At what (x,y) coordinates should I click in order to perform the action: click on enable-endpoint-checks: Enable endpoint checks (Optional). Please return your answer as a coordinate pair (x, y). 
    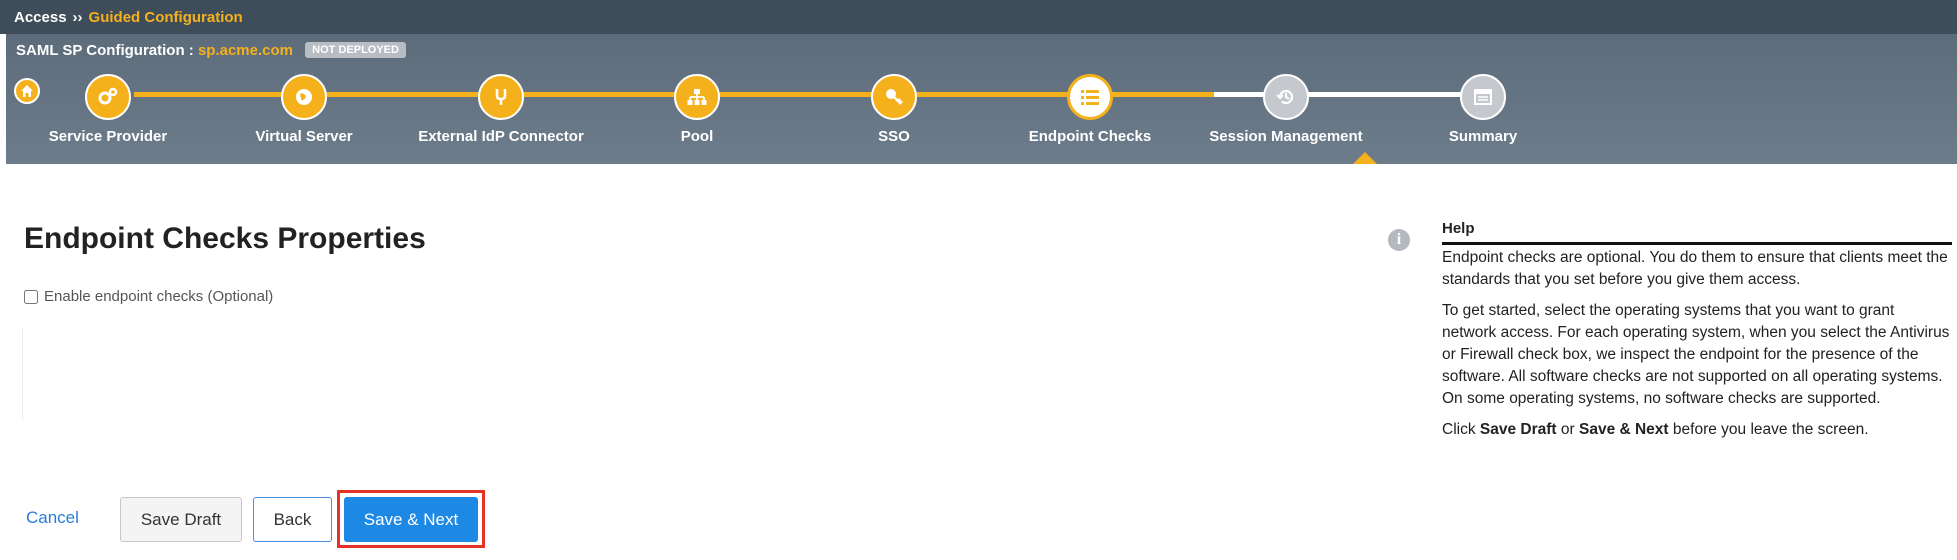
    Looking at the image, I should click on (148, 296).